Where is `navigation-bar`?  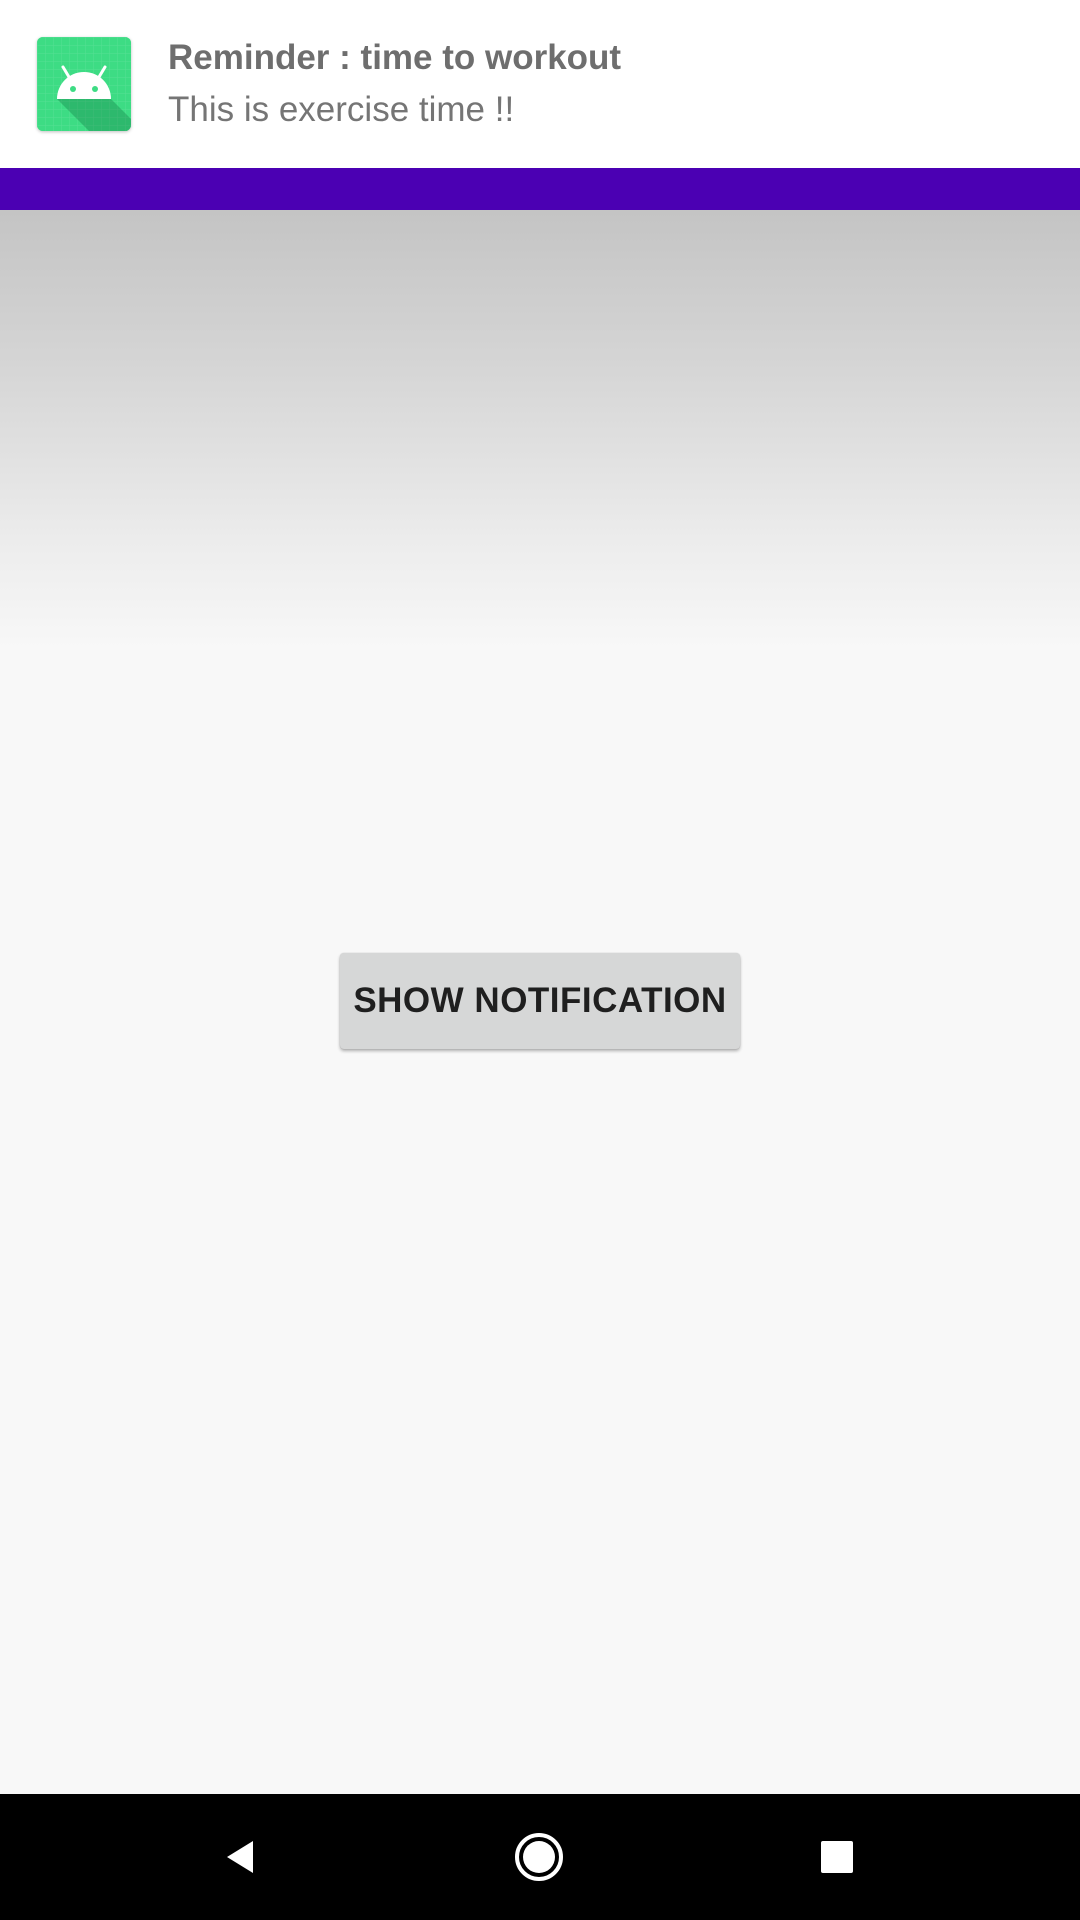
navigation-bar is located at coordinates (540, 1857).